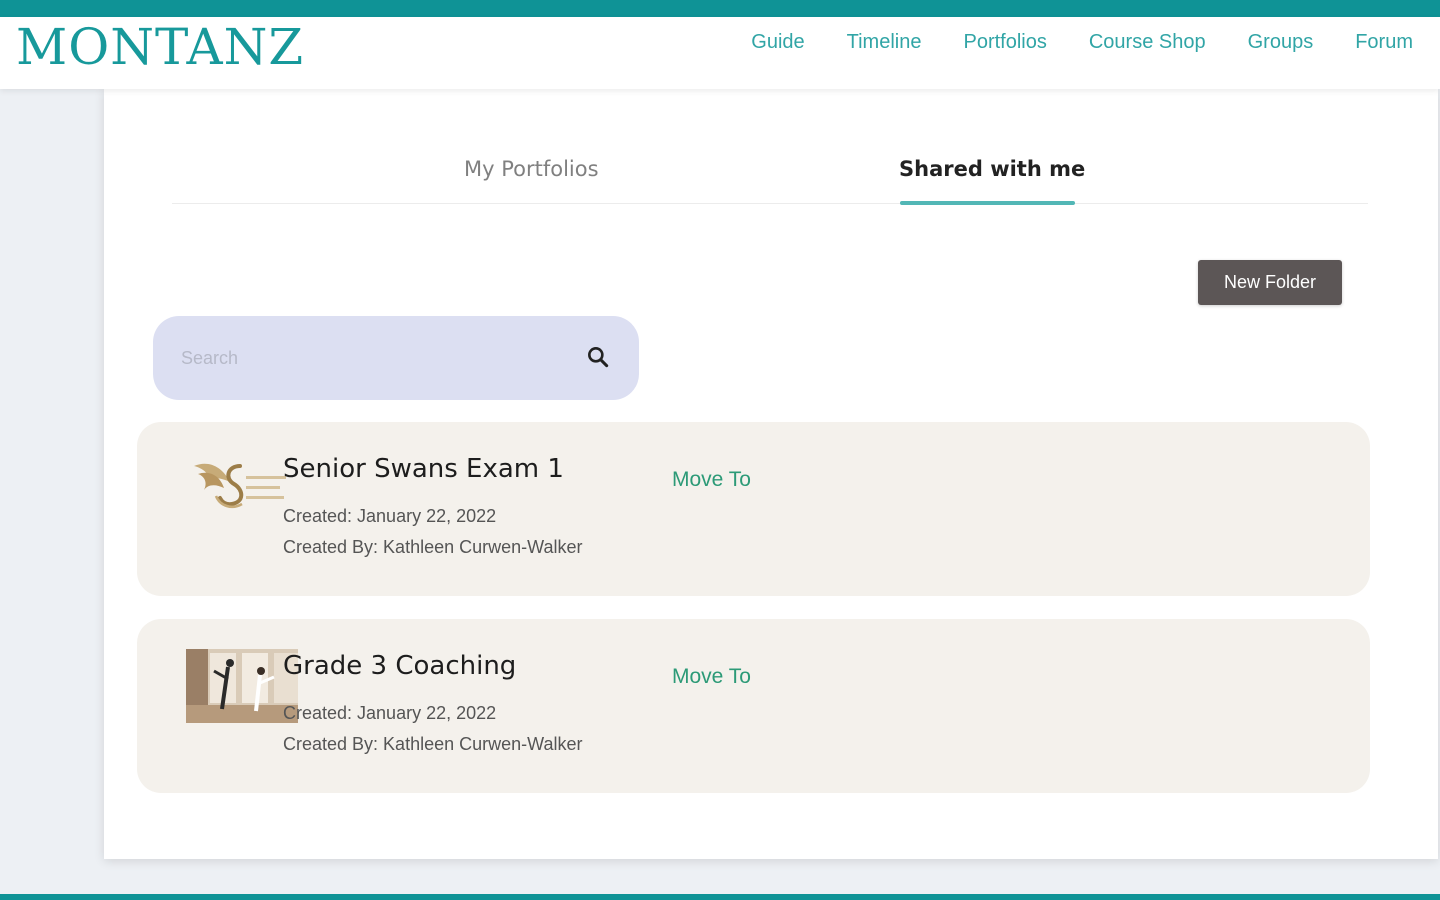 Image resolution: width=1440 pixels, height=900 pixels. I want to click on search-bar, so click(396, 358).